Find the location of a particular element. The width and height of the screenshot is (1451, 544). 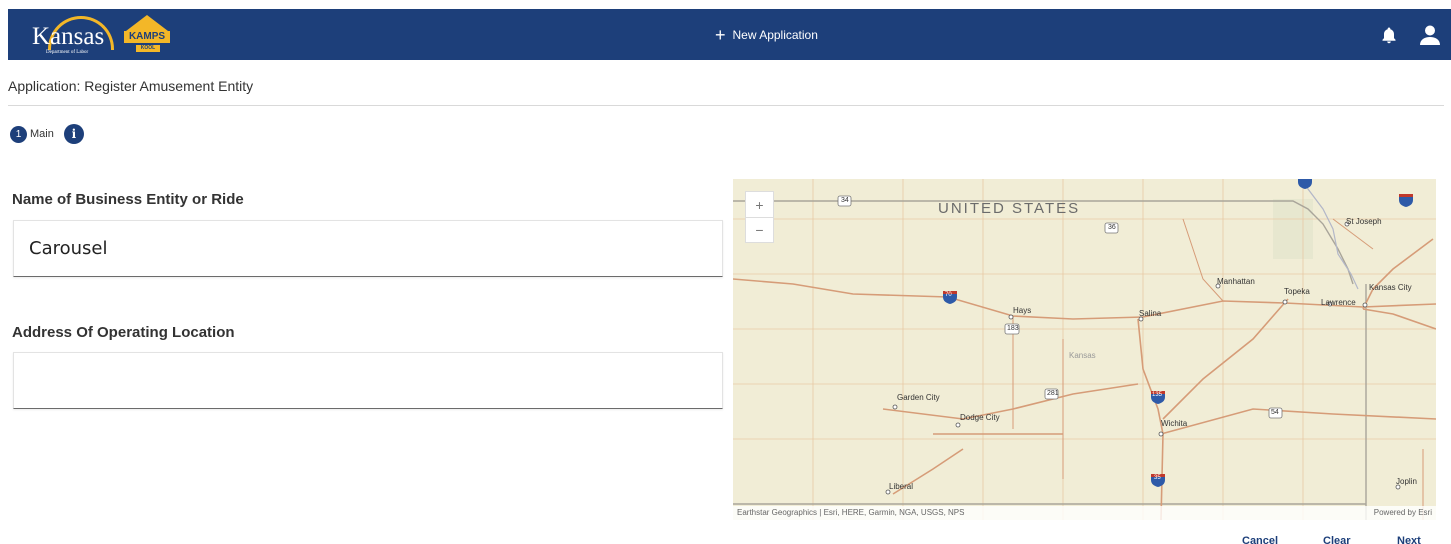

user-icon is located at coordinates (1430, 35).